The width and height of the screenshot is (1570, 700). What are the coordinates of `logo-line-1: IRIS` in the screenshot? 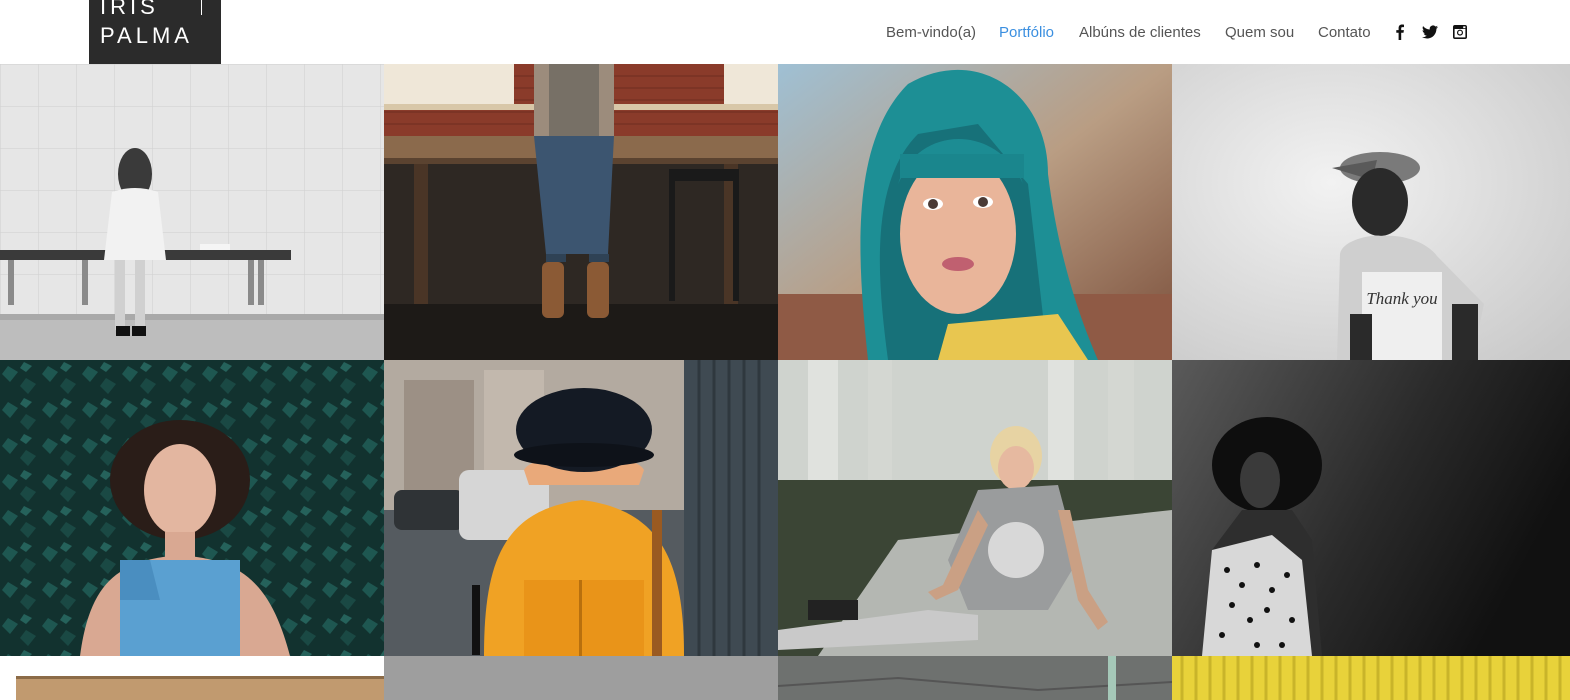 It's located at (129, 9).